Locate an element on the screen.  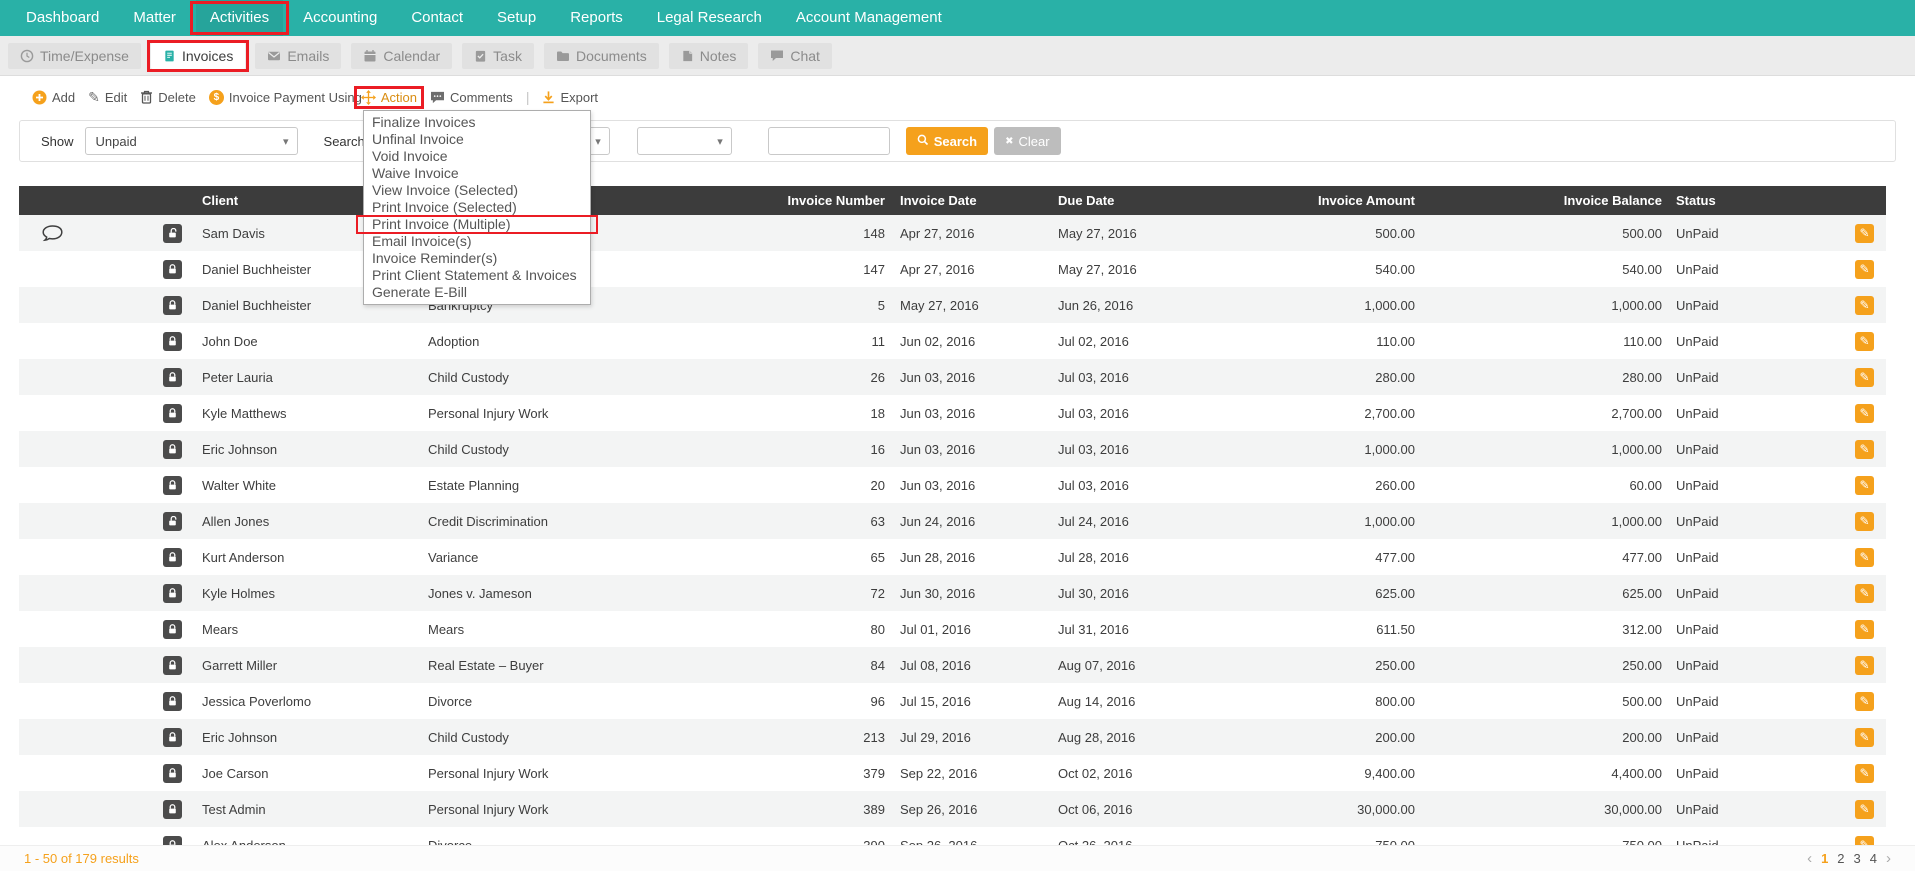
page-4: 4 is located at coordinates (1873, 858).